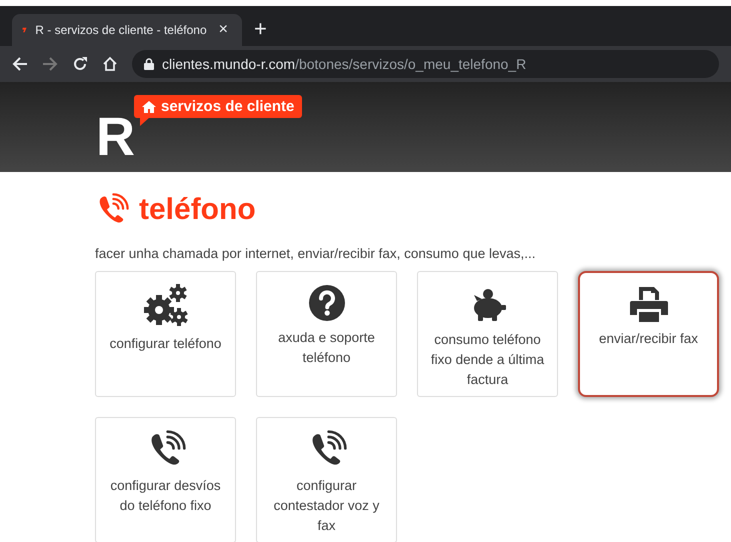 This screenshot has width=731, height=542. What do you see at coordinates (344, 64) in the screenshot?
I see `url-text: clientes.mundo-r.com/botones/servizos/o_meu_telefono_R` at bounding box center [344, 64].